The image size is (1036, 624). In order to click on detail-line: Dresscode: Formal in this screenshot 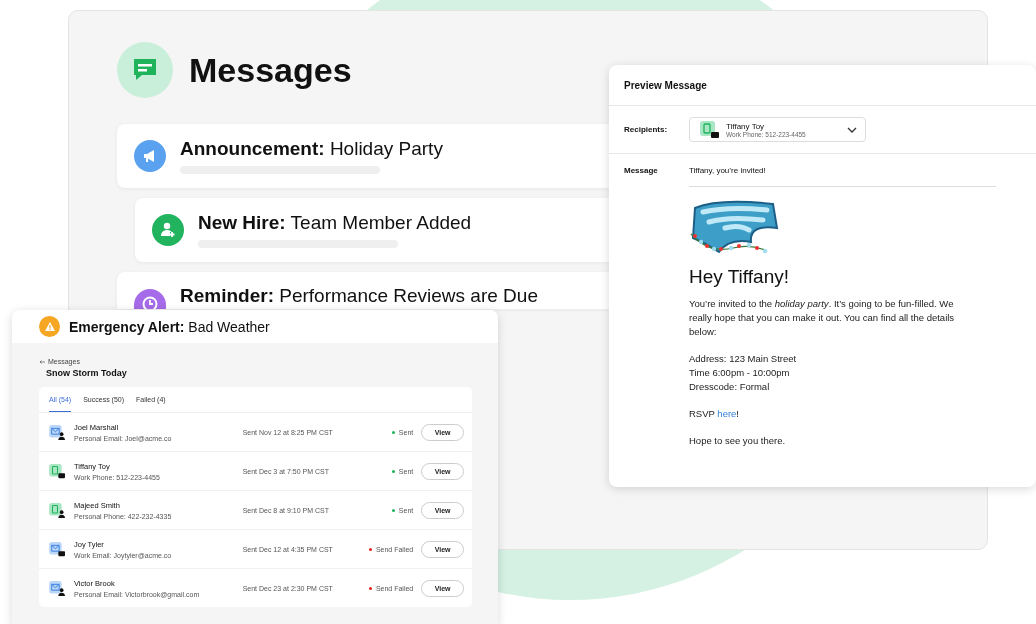, I will do `click(730, 387)`.